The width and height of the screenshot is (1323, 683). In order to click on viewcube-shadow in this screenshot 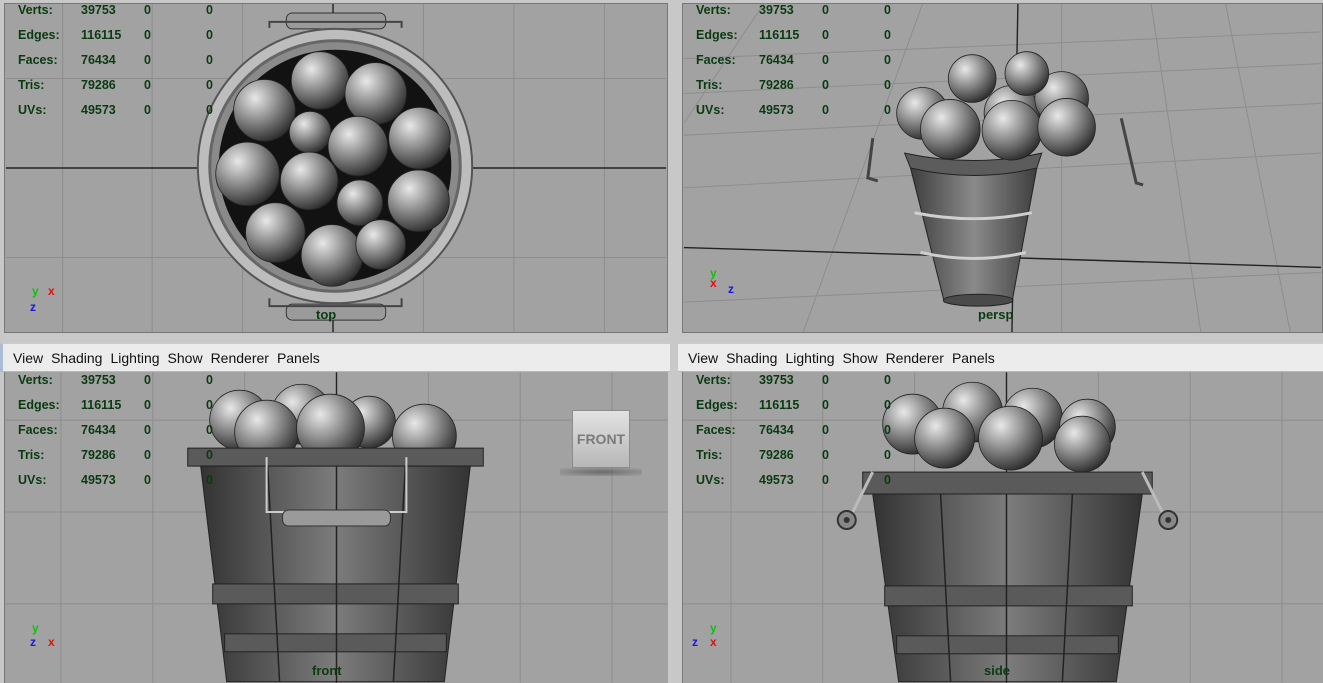, I will do `click(601, 472)`.